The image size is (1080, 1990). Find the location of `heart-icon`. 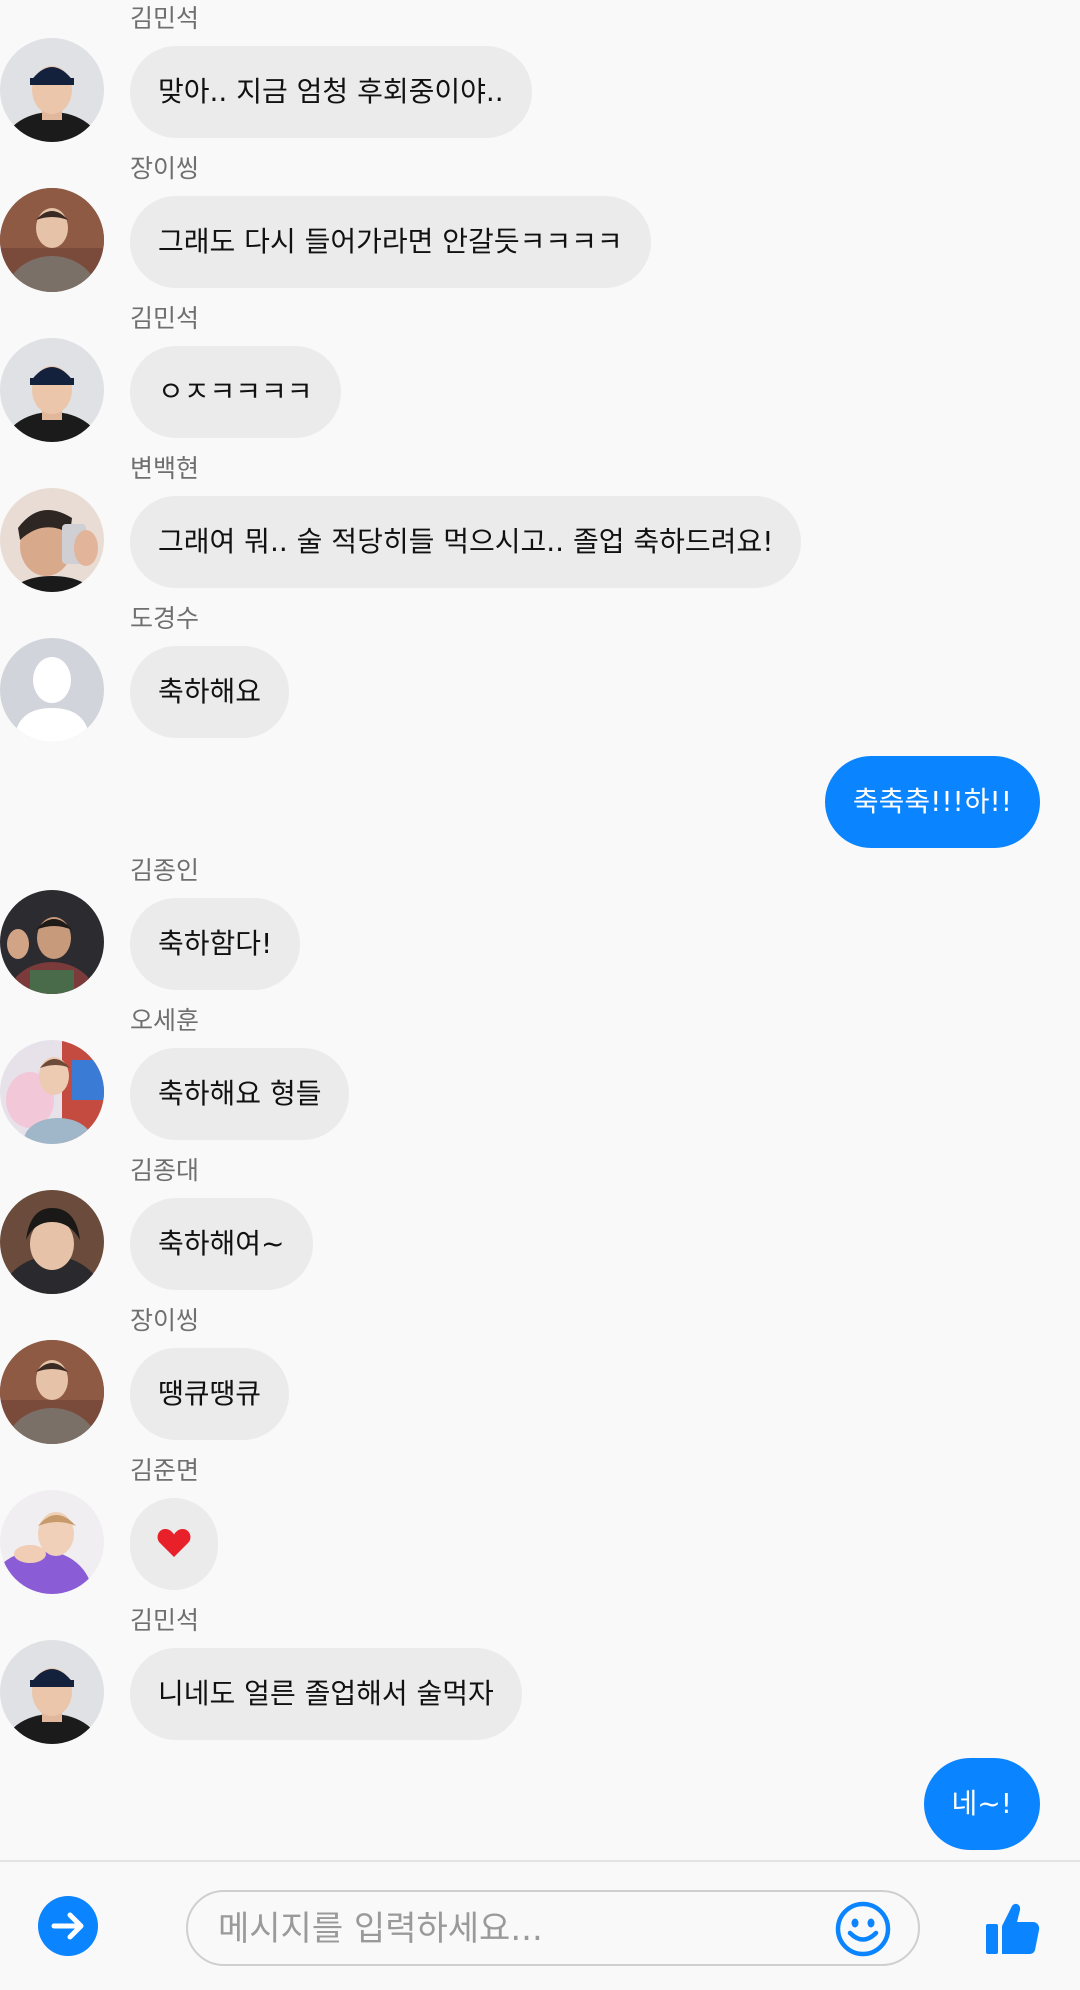

heart-icon is located at coordinates (174, 1543).